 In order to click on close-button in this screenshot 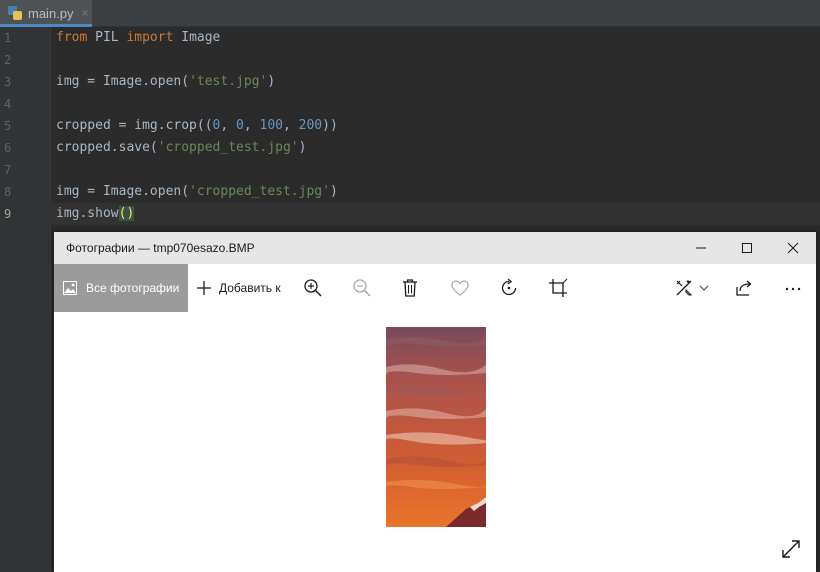, I will do `click(793, 248)`.